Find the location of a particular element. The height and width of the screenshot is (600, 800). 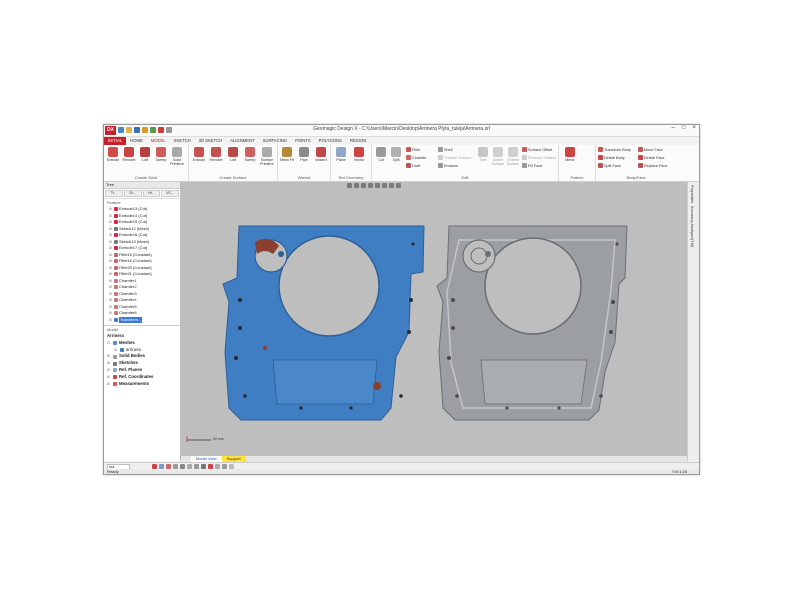

split-button: Split is located at coordinates (396, 159).